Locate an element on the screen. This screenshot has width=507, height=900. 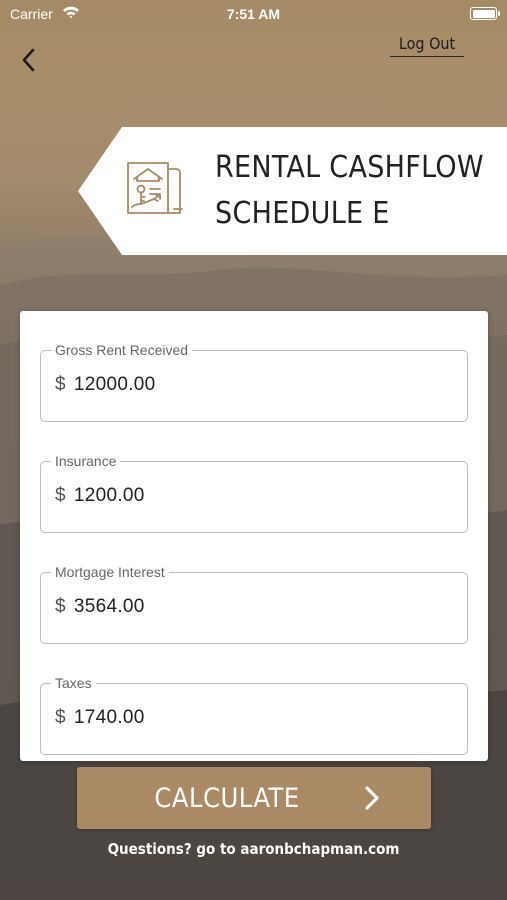
mortgage-interest-field: Mortgage Interest $3564.00 is located at coordinates (254, 604).